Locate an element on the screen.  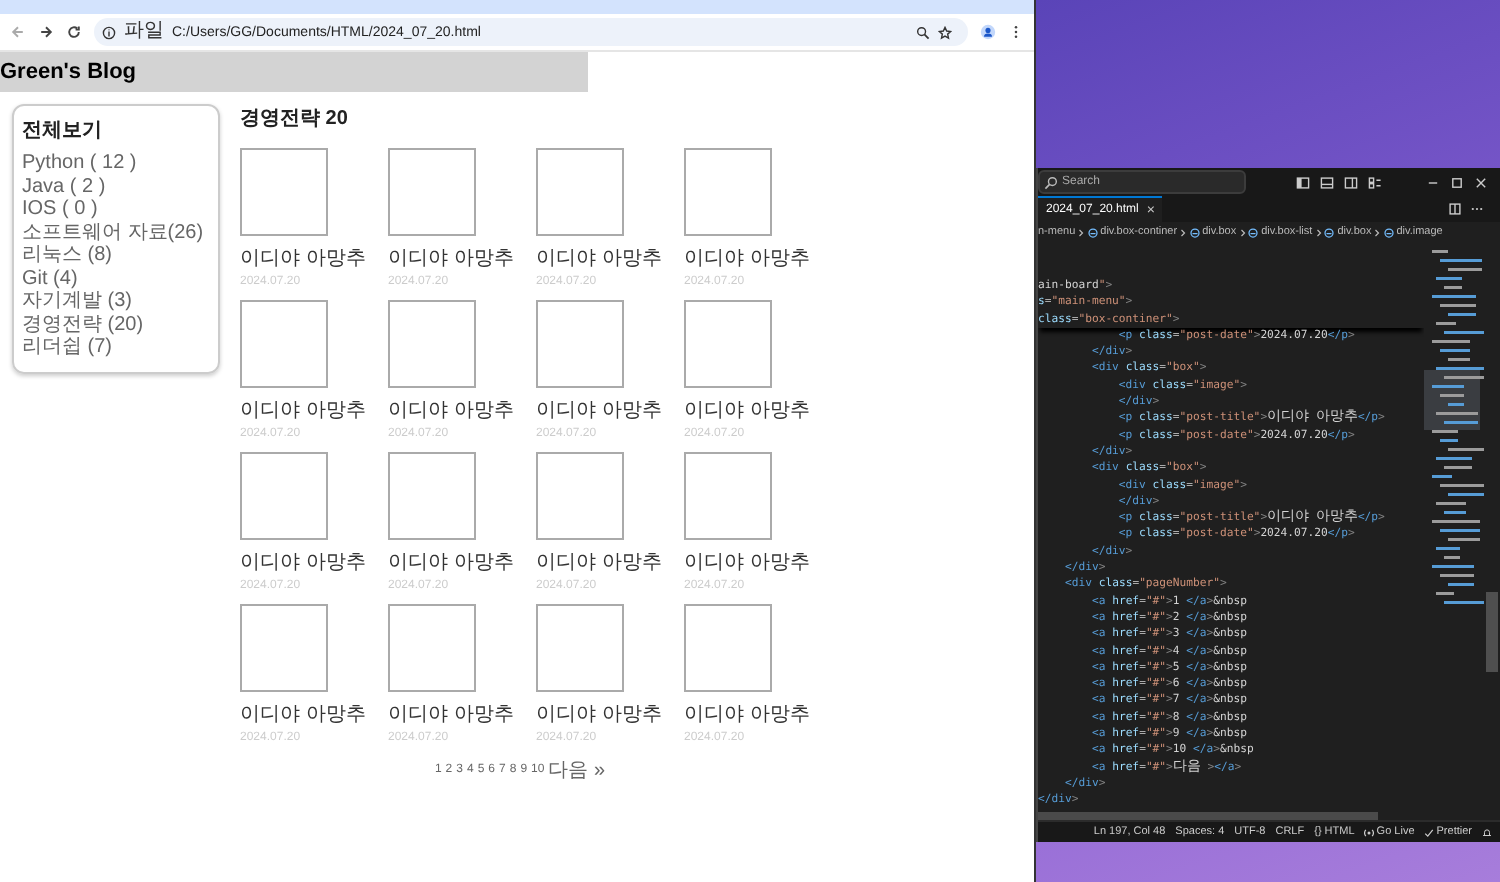
close-icon is located at coordinates (1481, 182).